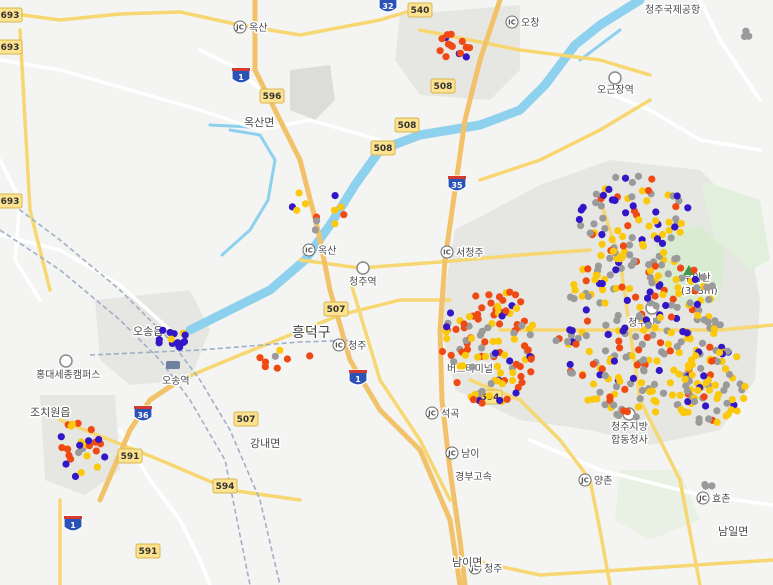 The width and height of the screenshot is (773, 585). I want to click on interchange-jc-seokgok: JC 석곡, so click(443, 414).